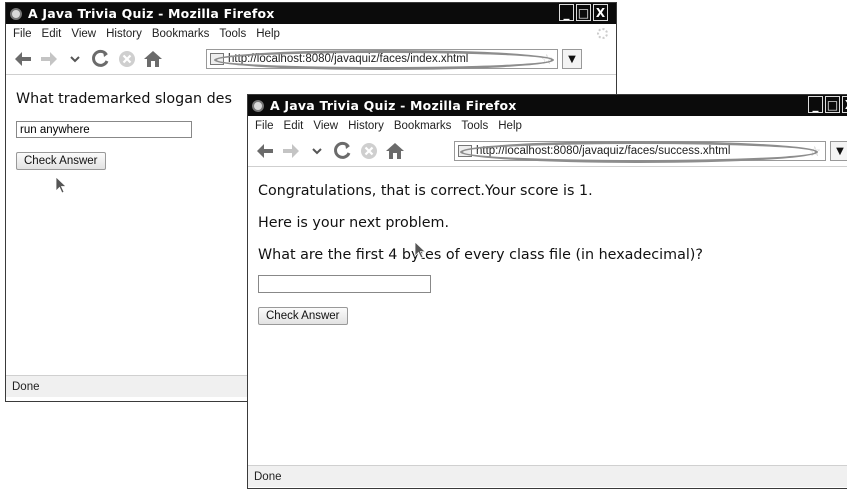  What do you see at coordinates (354, 223) in the screenshot?
I see `next-problem-text: Here is your next problem.` at bounding box center [354, 223].